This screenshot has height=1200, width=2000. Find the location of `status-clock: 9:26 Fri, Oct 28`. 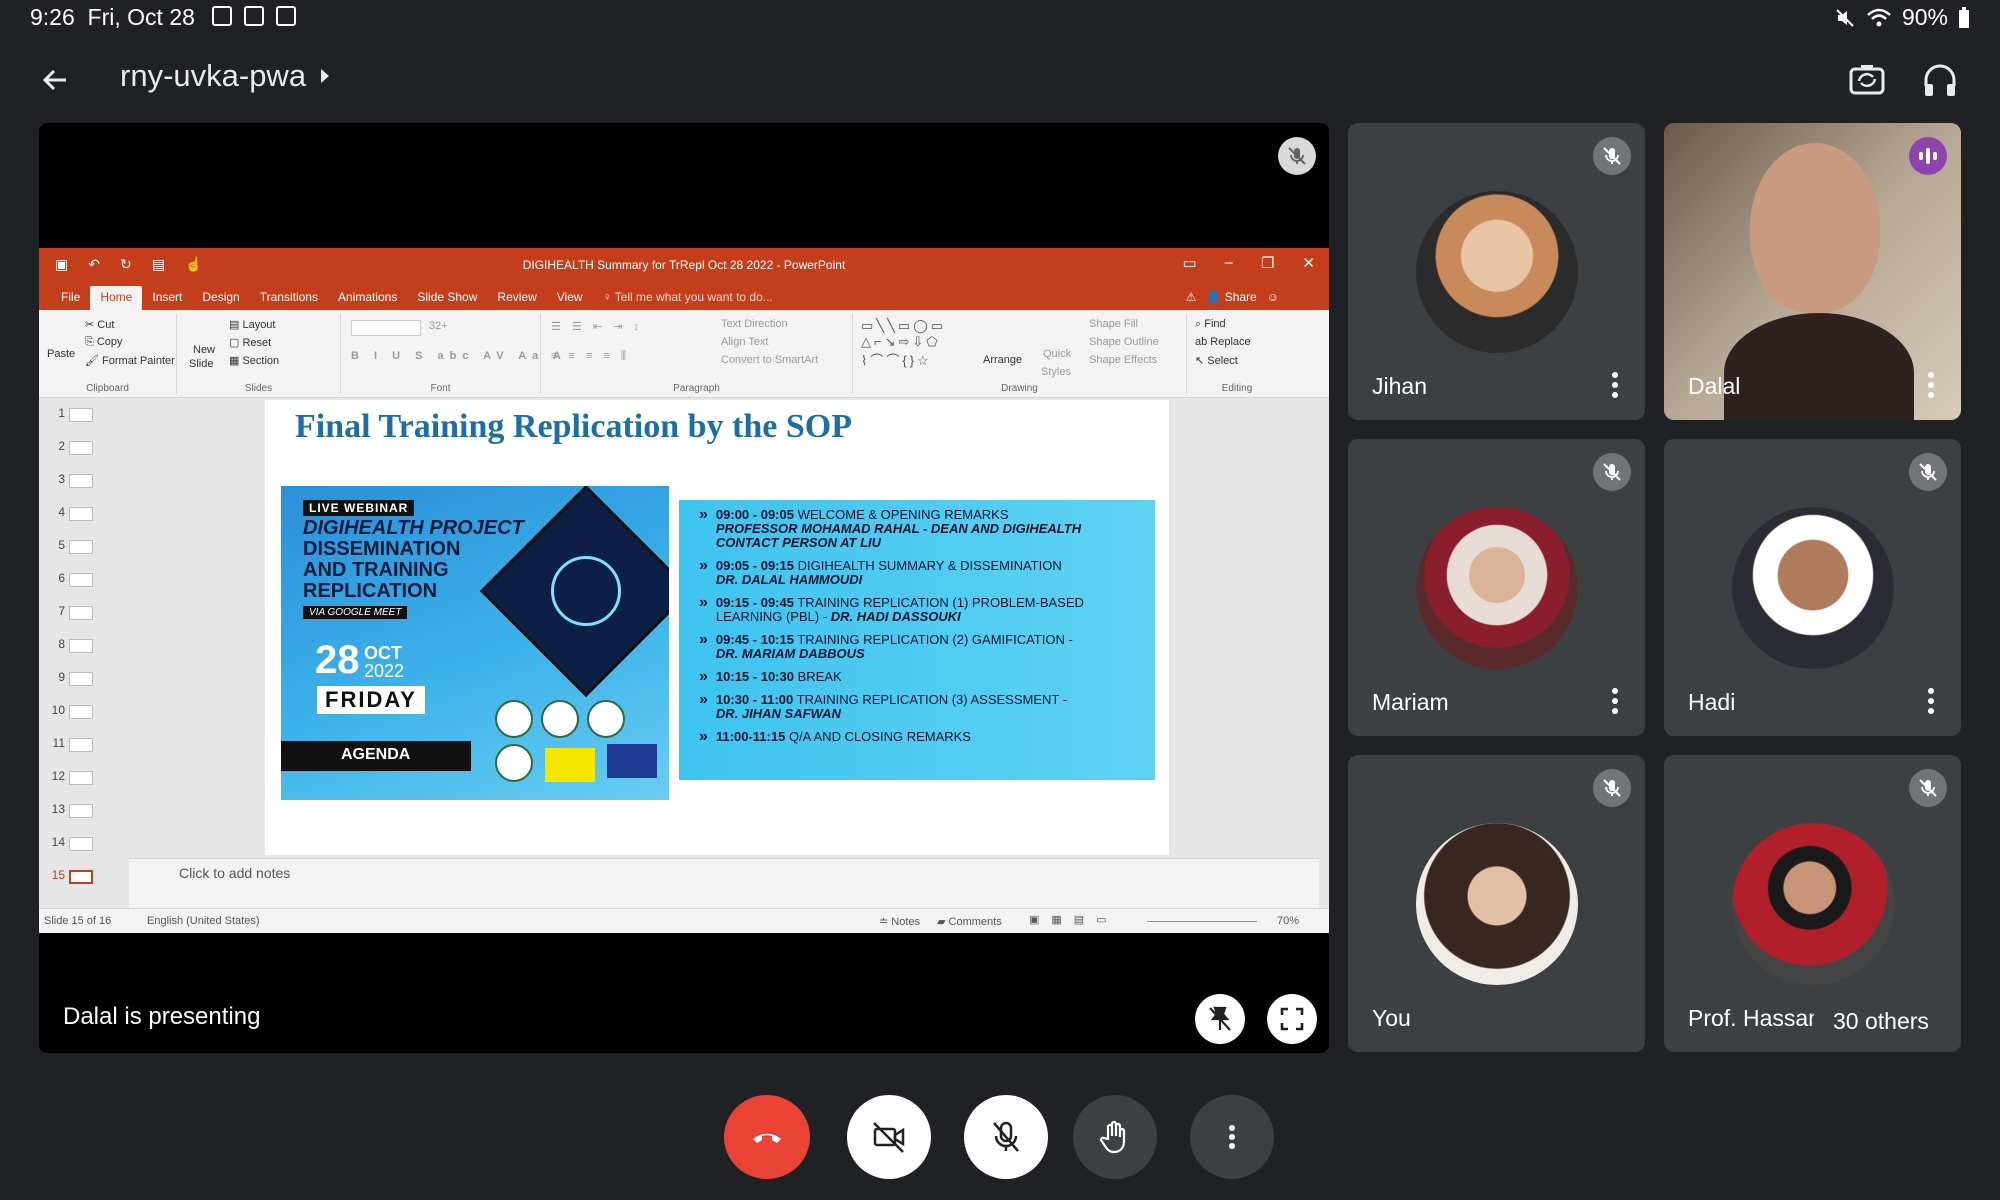

status-clock: 9:26 Fri, Oct 28 is located at coordinates (112, 17).